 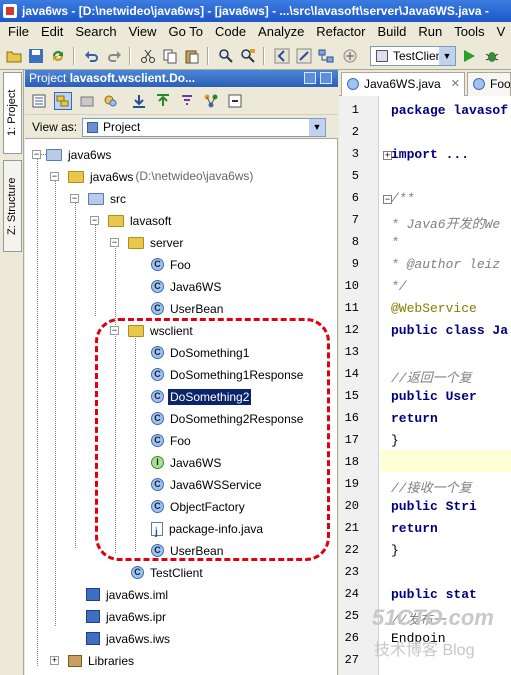 What do you see at coordinates (340, 32) in the screenshot?
I see `menu-refactor: Refactor` at bounding box center [340, 32].